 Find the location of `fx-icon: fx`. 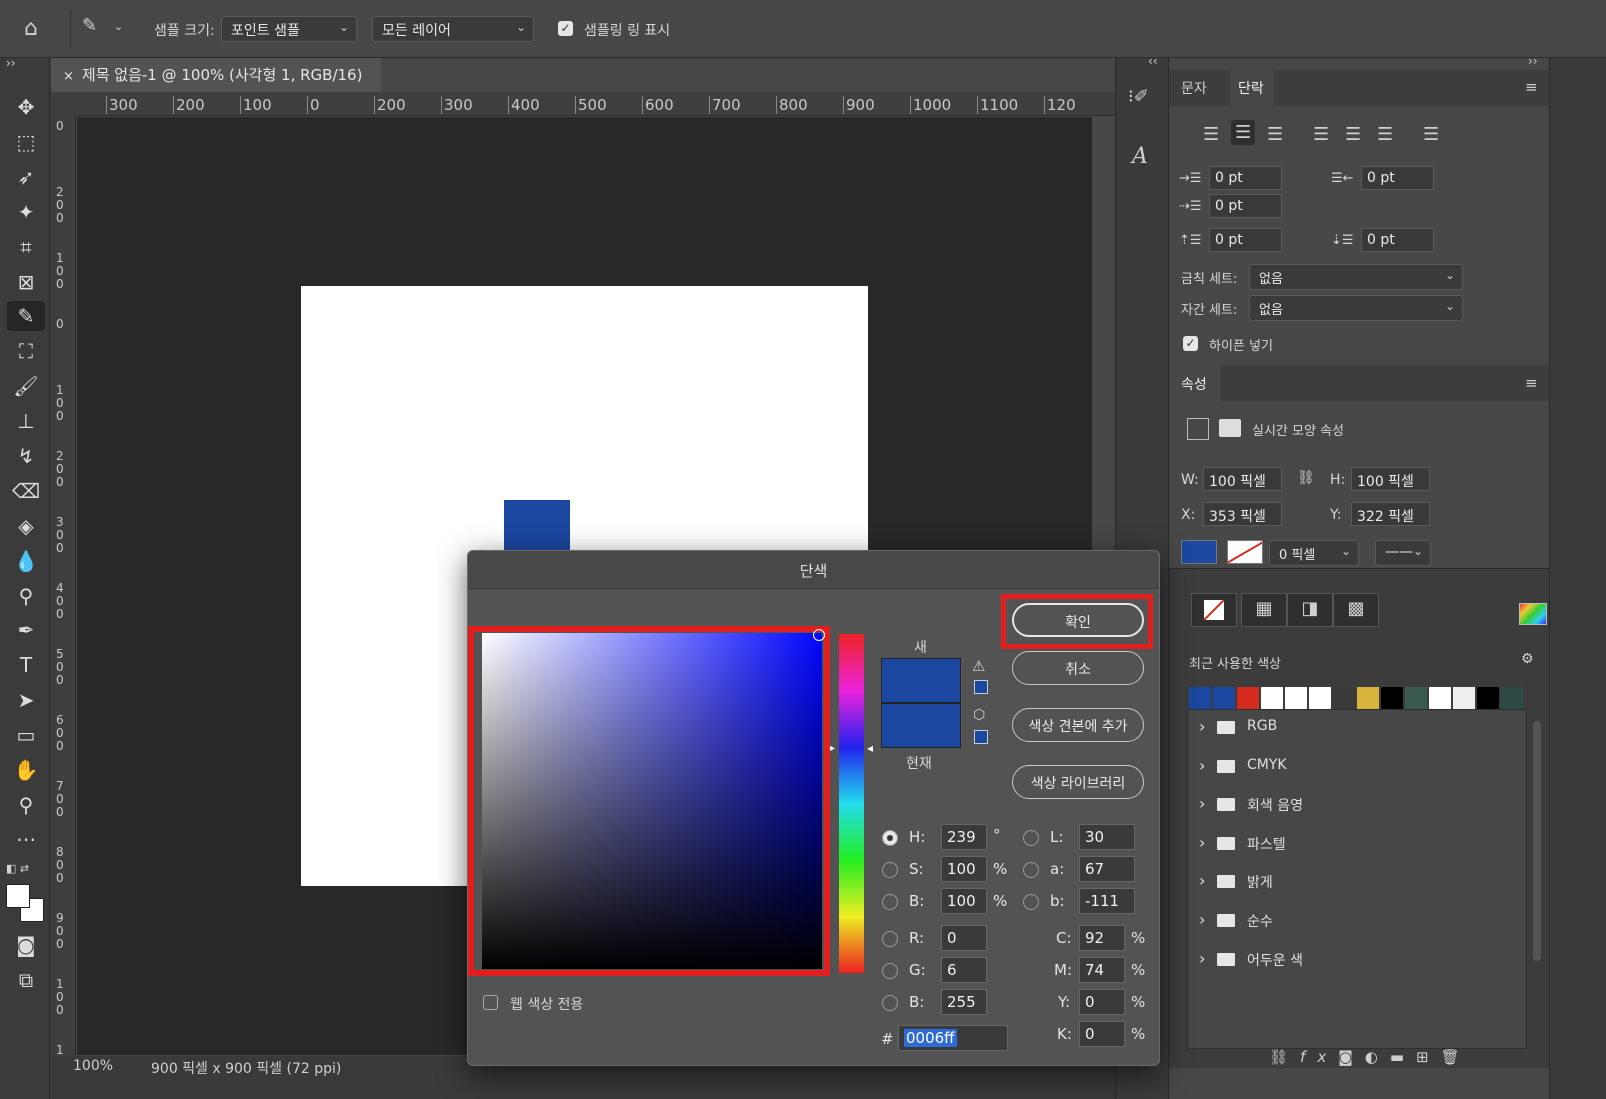

fx-icon: fx is located at coordinates (1319, 1057).